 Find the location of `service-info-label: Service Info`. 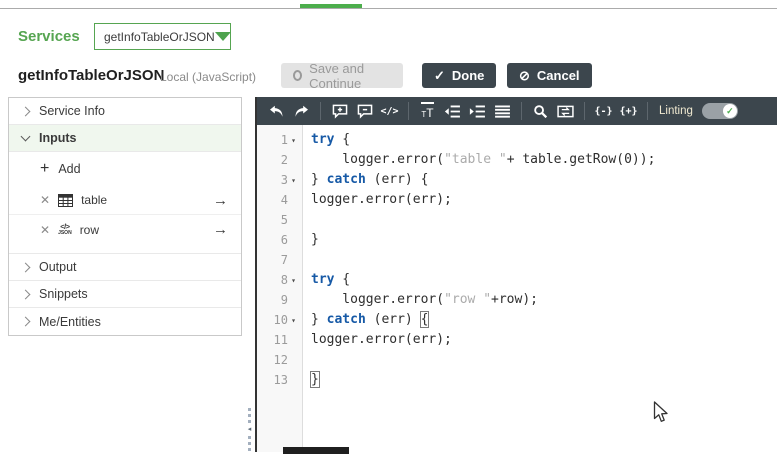

service-info-label: Service Info is located at coordinates (72, 111).